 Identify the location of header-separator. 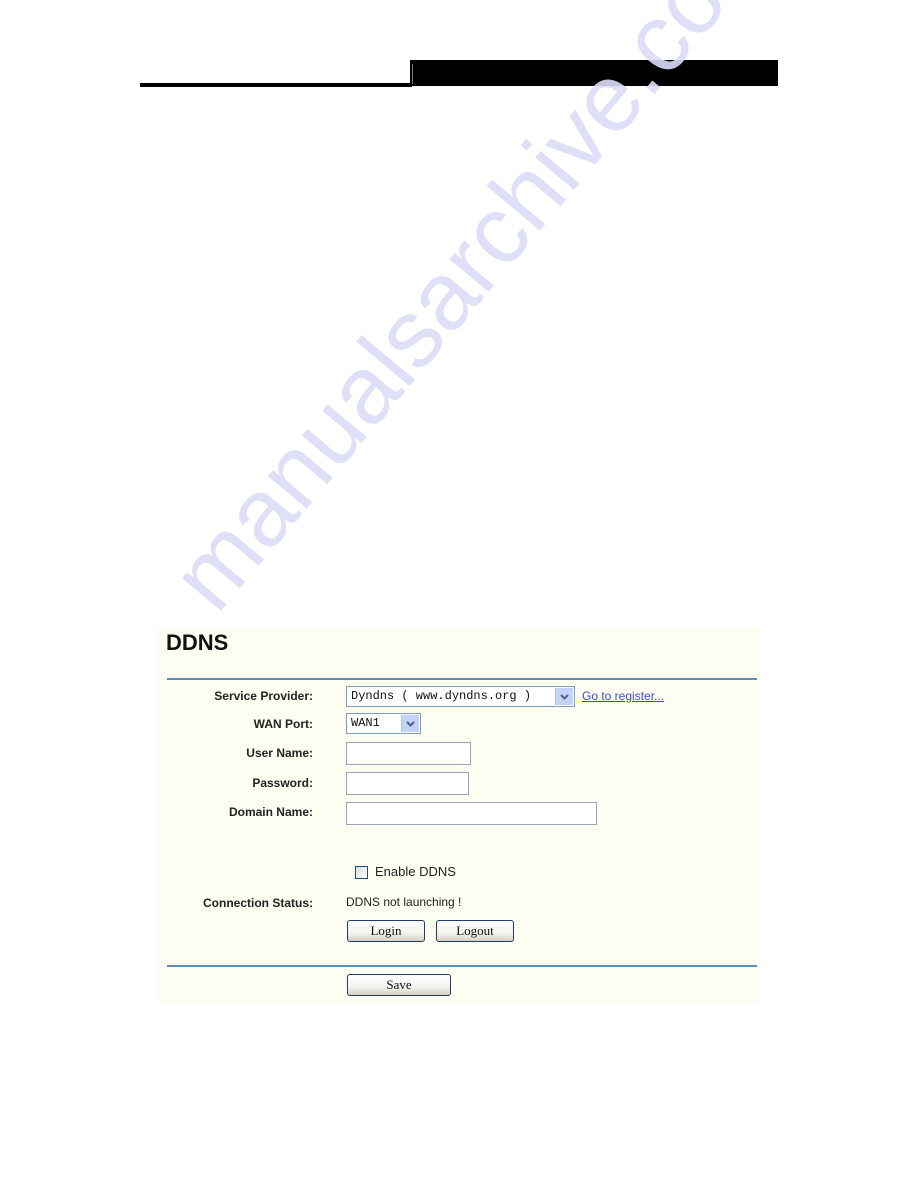
(412, 74).